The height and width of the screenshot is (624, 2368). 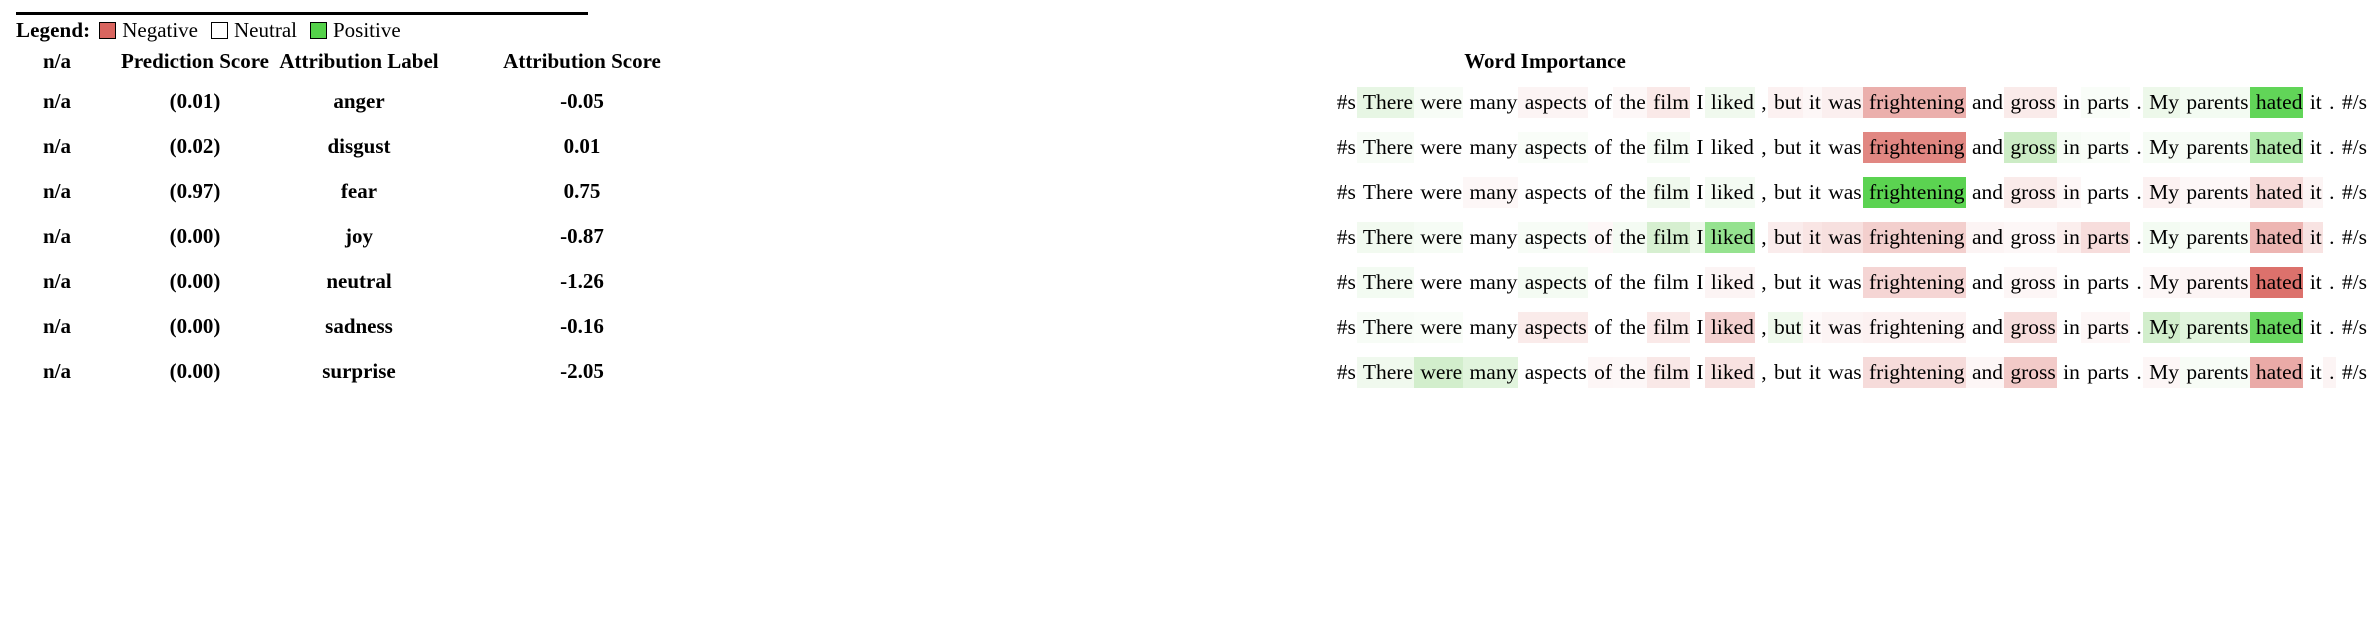 I want to click on cell-prediction-score: (0.02), so click(x=195, y=146).